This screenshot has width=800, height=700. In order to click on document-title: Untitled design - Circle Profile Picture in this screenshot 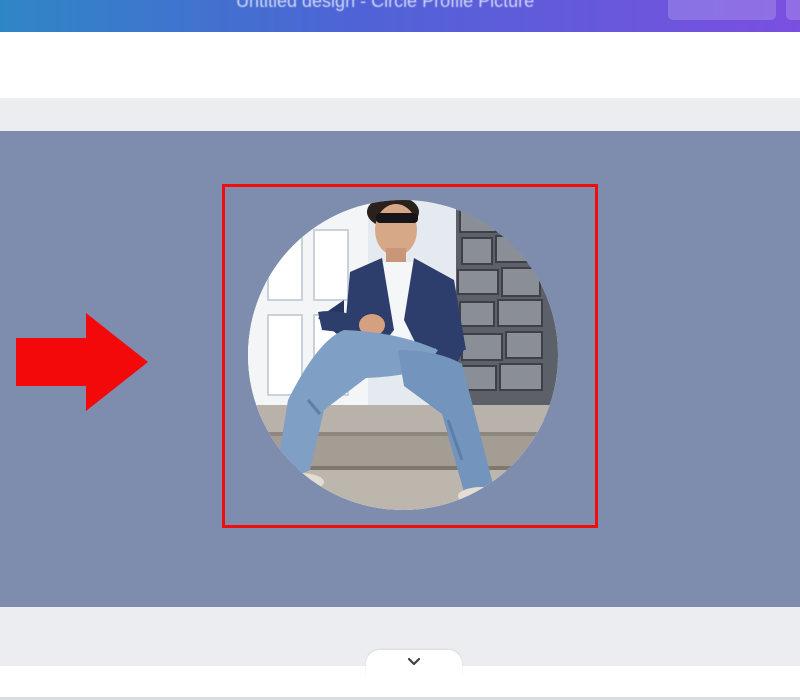, I will do `click(385, 6)`.